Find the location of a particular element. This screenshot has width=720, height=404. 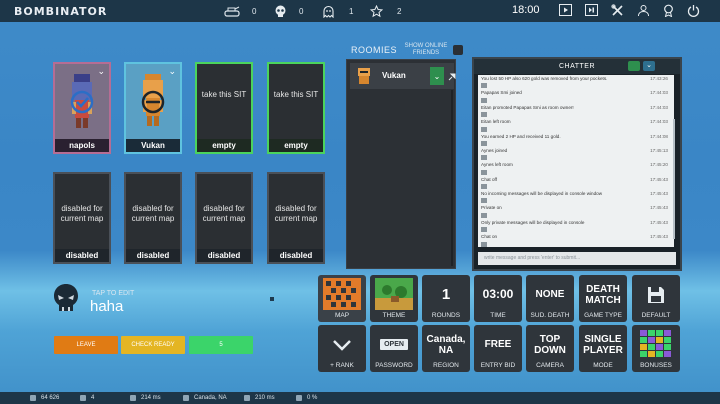

rank-label: + RANK is located at coordinates (342, 365).